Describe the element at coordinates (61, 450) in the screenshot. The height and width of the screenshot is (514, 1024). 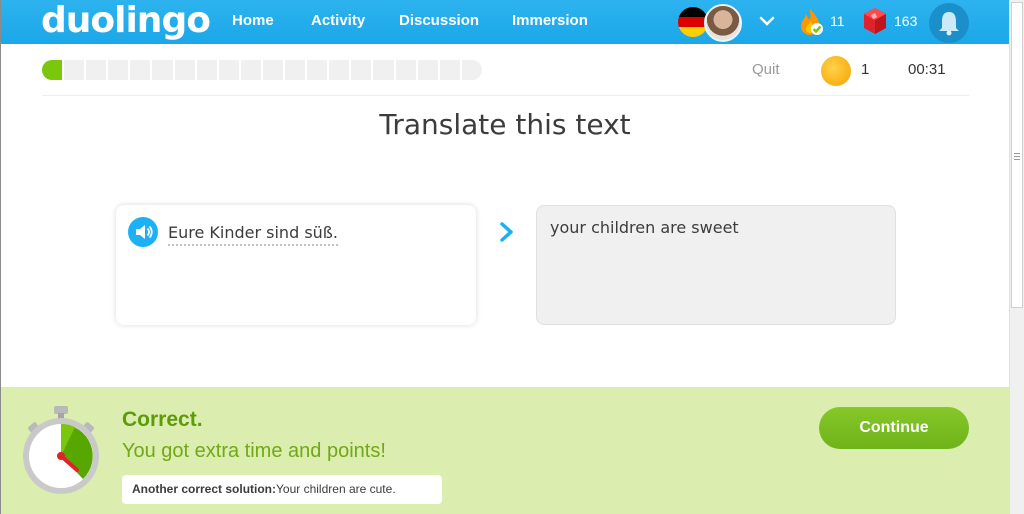
I see `stopwatch-icon` at that location.